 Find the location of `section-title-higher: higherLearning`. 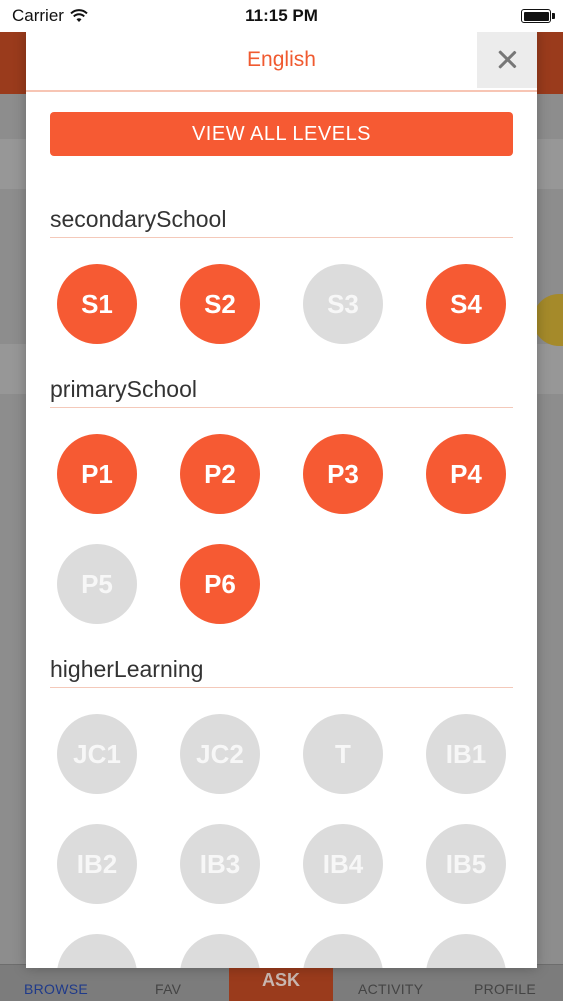

section-title-higher: higherLearning is located at coordinates (281, 672).